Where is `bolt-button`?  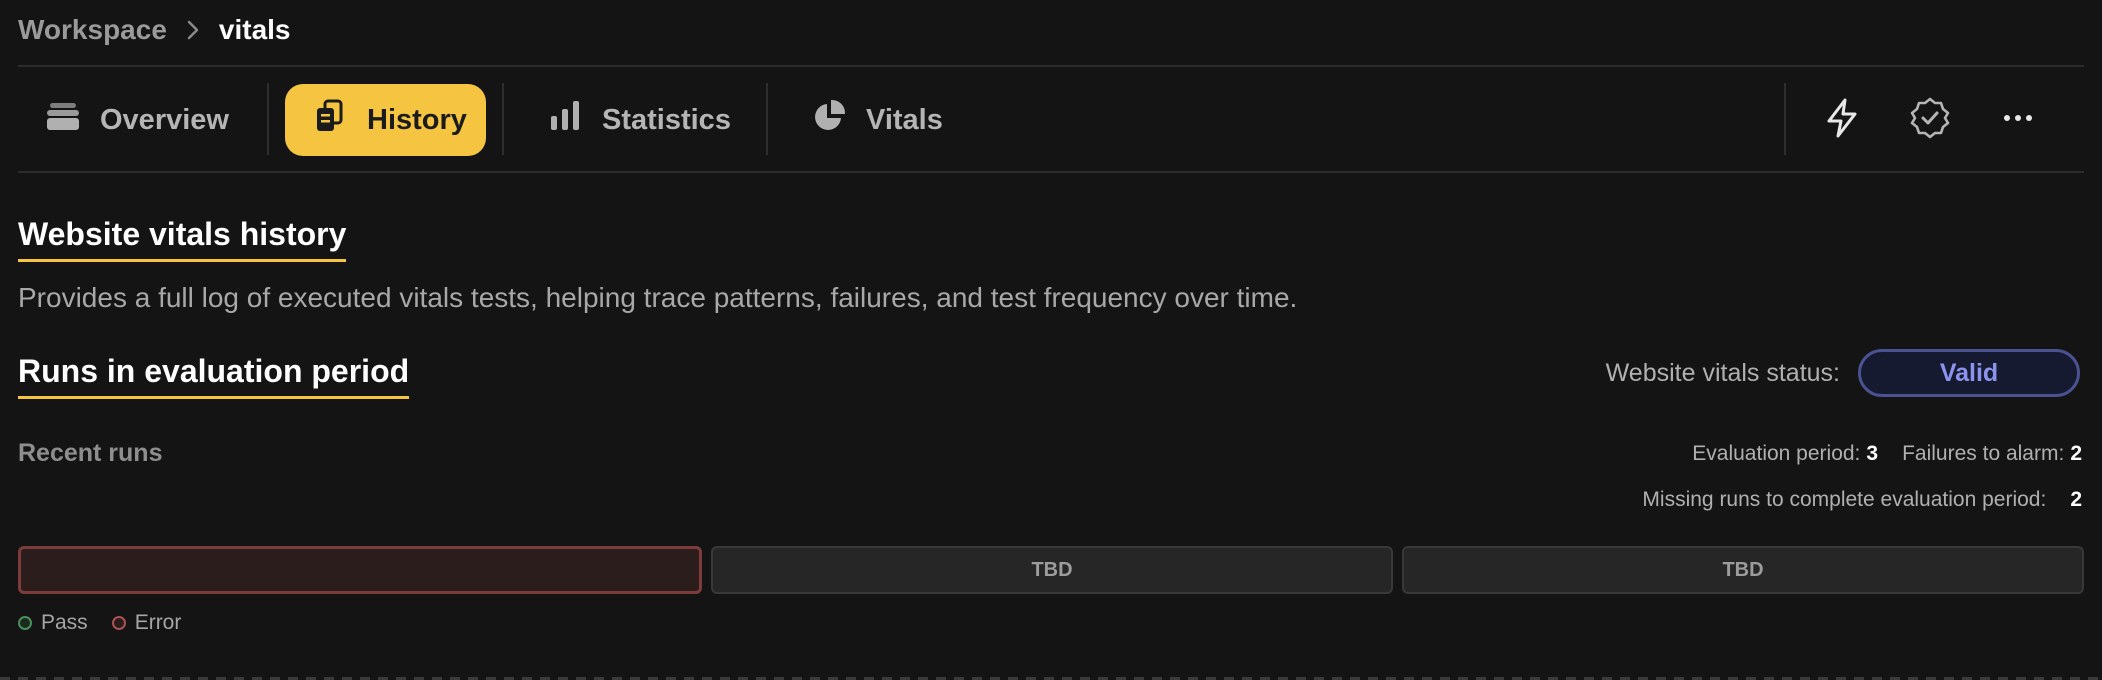
bolt-button is located at coordinates (1842, 120).